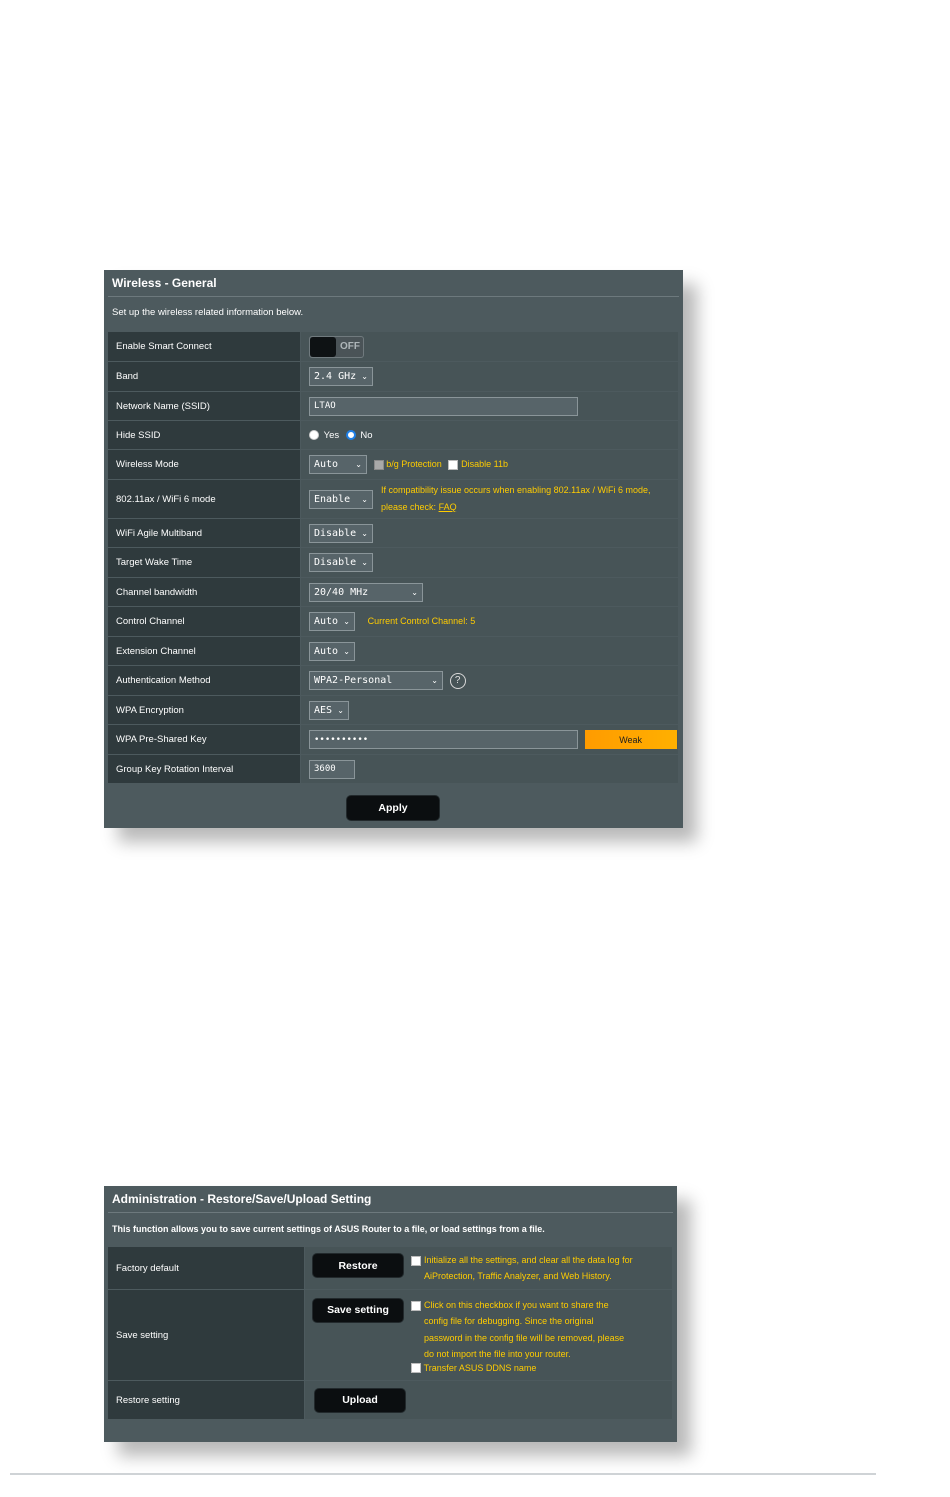 The width and height of the screenshot is (950, 1497). I want to click on bg-protection-label: b/g Protection, so click(414, 464).